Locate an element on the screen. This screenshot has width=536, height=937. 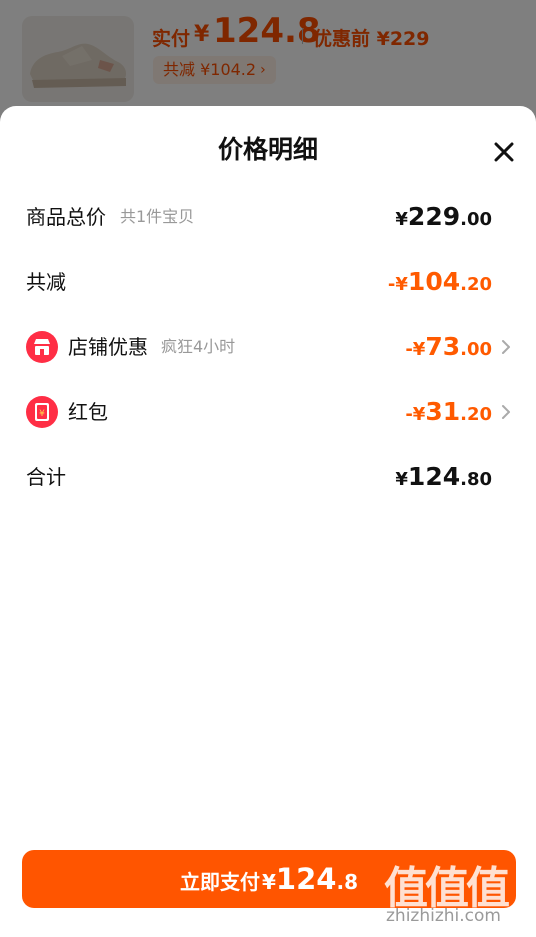
row-label: 红包 is located at coordinates (88, 412).